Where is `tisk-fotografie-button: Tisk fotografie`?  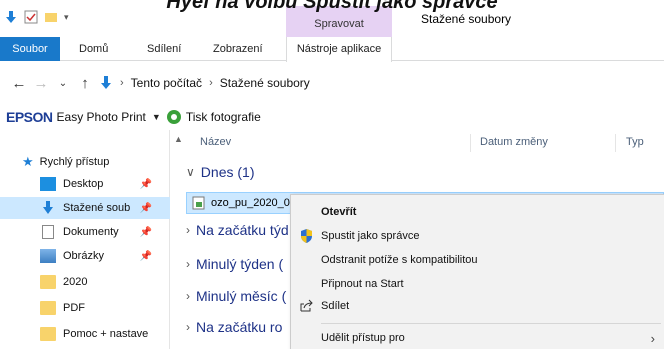 tisk-fotografie-button: Tisk fotografie is located at coordinates (223, 117).